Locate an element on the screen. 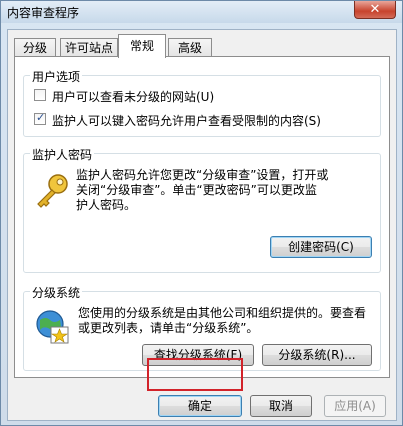 Image resolution: width=403 pixels, height=426 pixels. button-label: 应用(A) is located at coordinates (355, 406).